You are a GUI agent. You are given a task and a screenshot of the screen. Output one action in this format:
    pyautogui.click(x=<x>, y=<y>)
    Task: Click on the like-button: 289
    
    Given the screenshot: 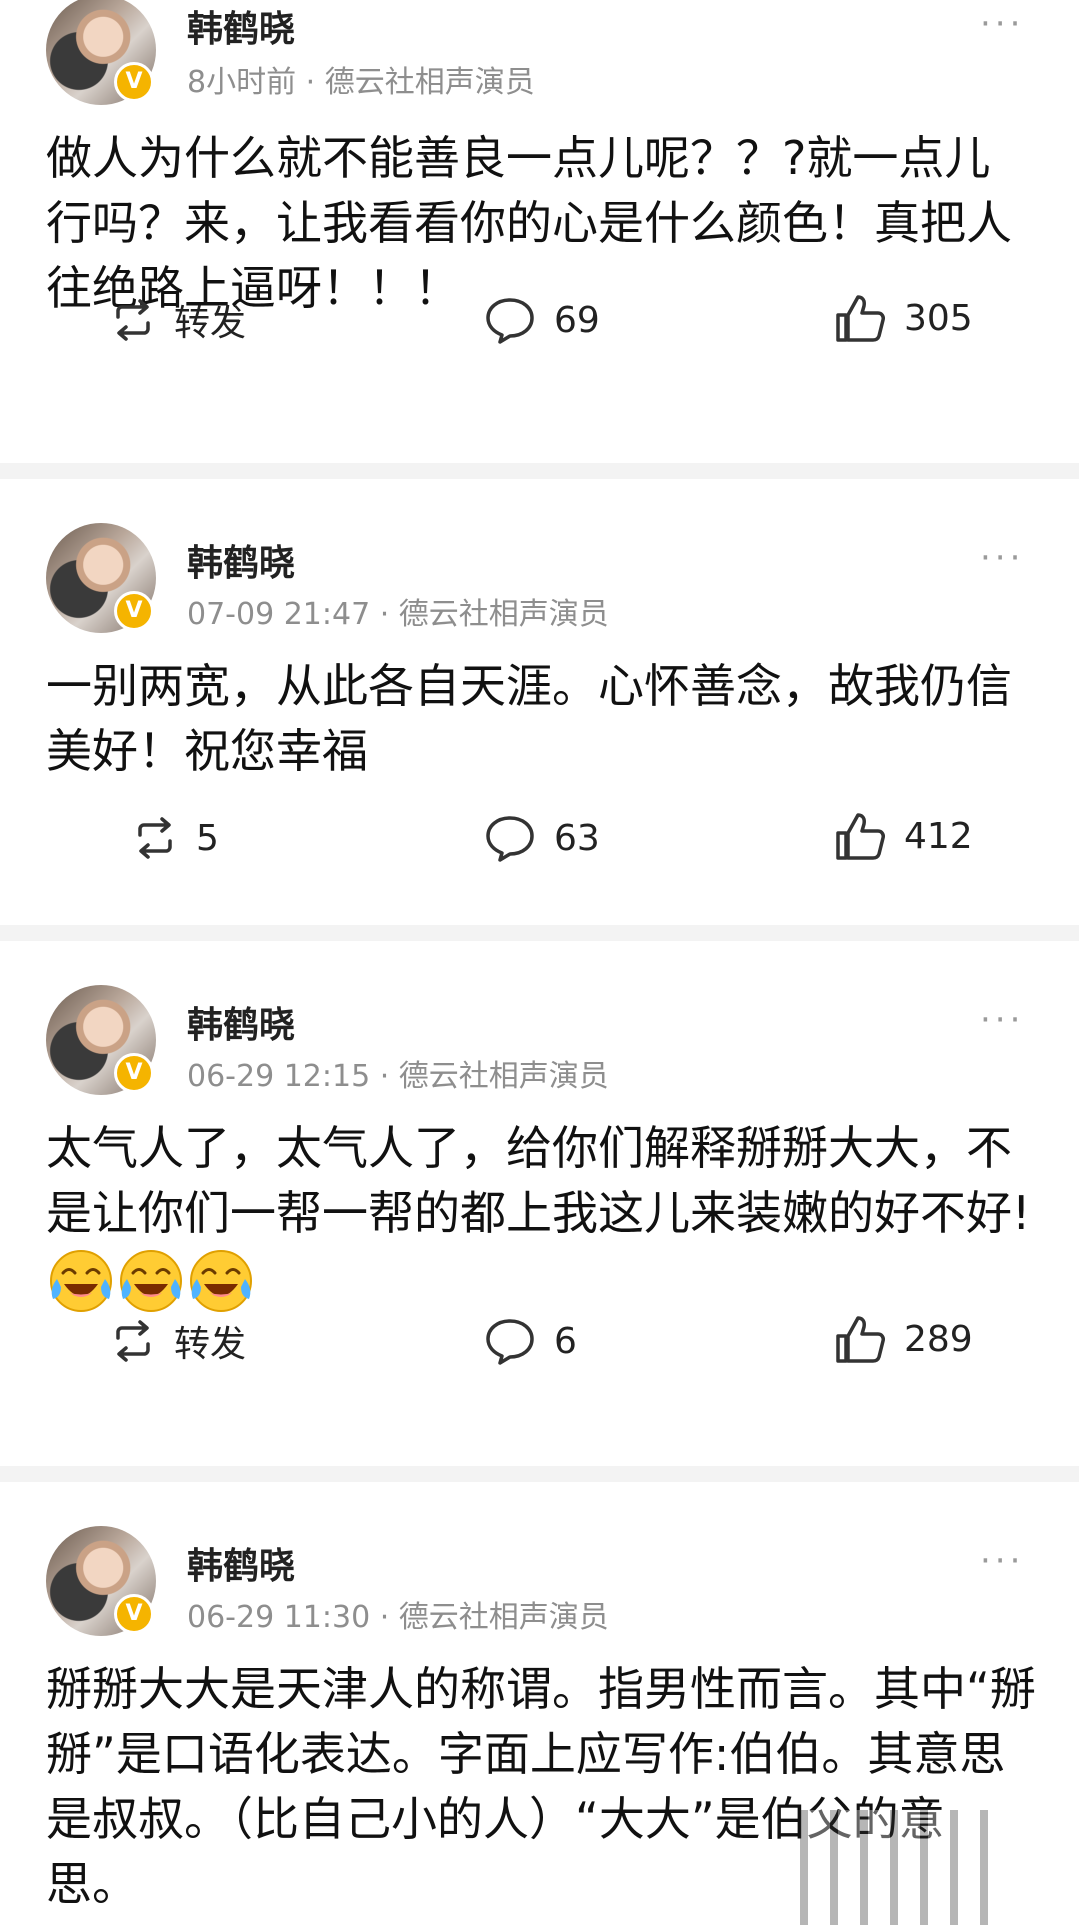 What is the action you would take?
    pyautogui.click(x=903, y=1339)
    